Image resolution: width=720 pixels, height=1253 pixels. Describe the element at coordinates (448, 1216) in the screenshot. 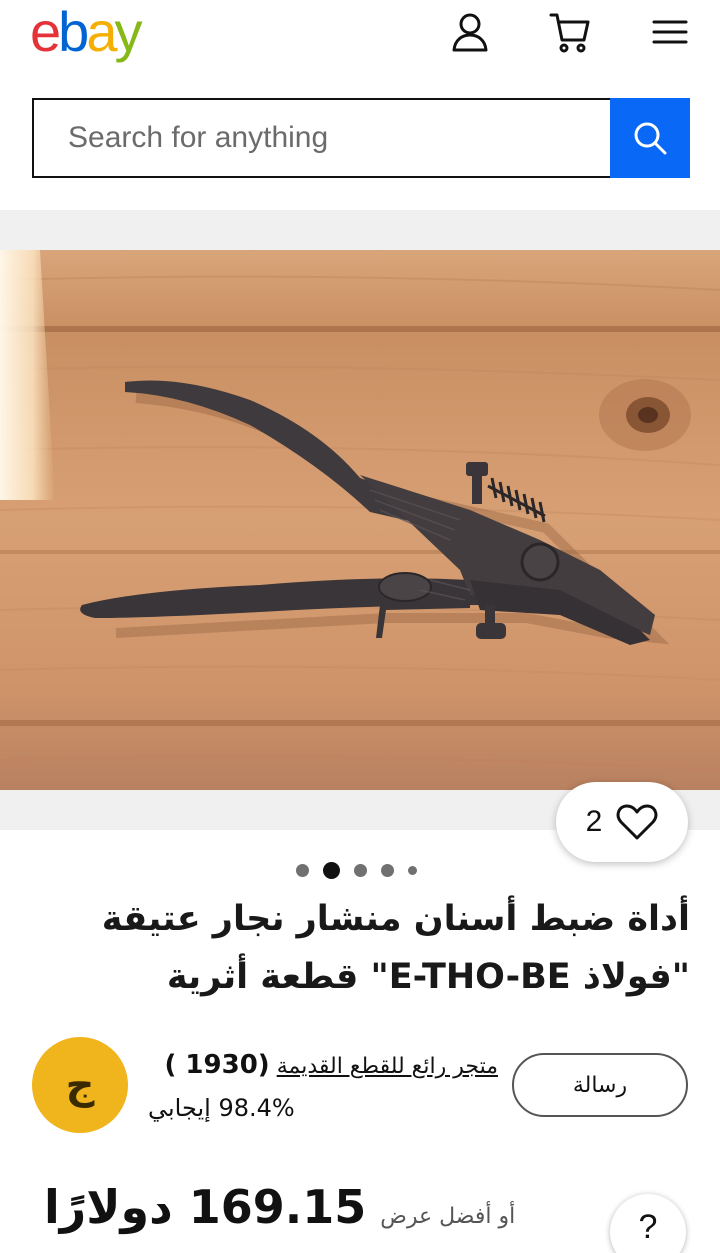

I see `best-offer-label: أو أفضل عرض` at that location.